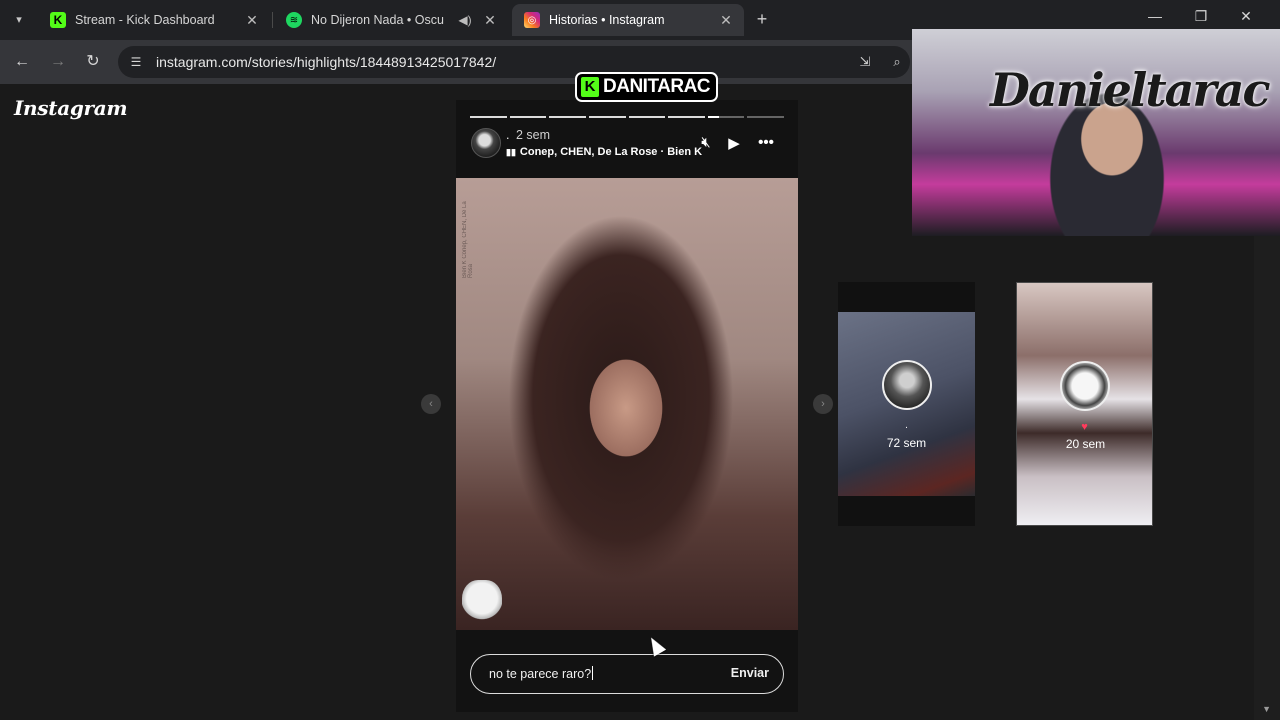 The image size is (1280, 720). I want to click on zoom-icon: ⌕, so click(897, 62).